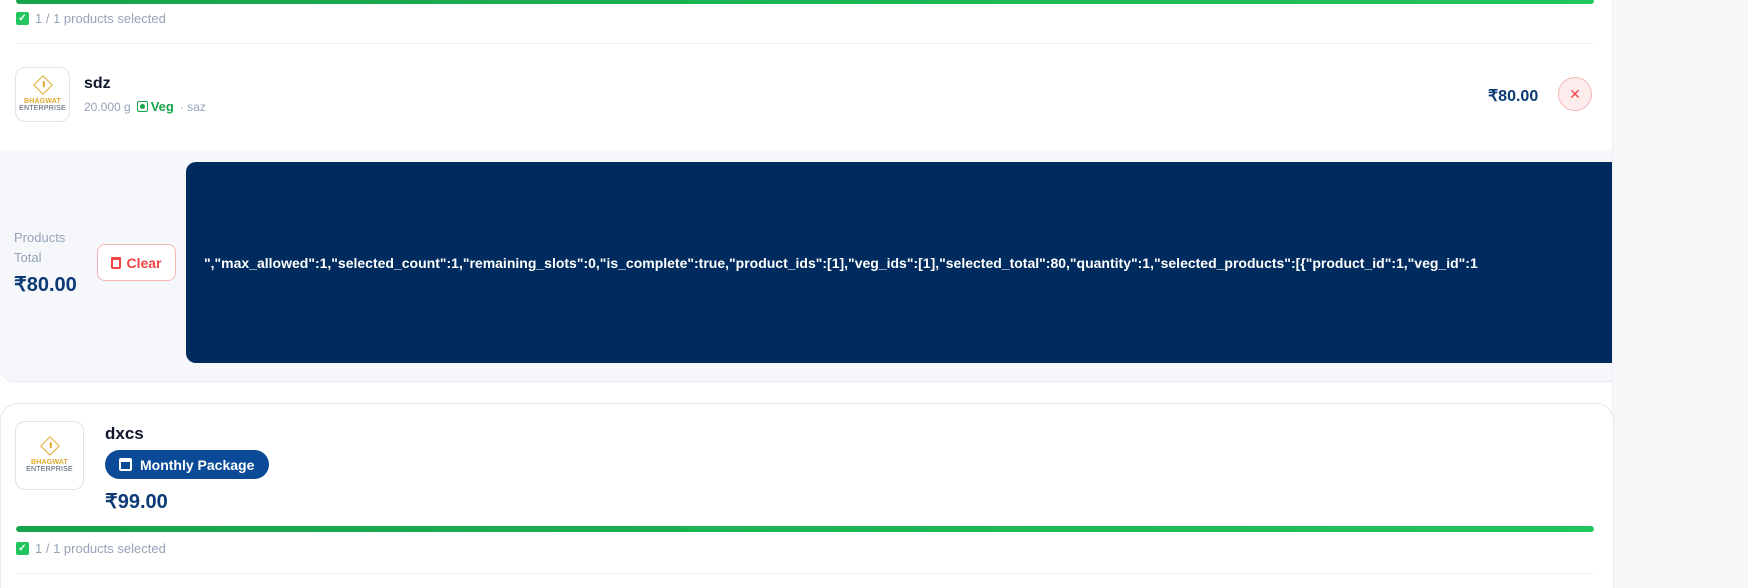 Image resolution: width=1748 pixels, height=588 pixels. Describe the element at coordinates (197, 464) in the screenshot. I see `package-badge-label: Monthly Package` at that location.